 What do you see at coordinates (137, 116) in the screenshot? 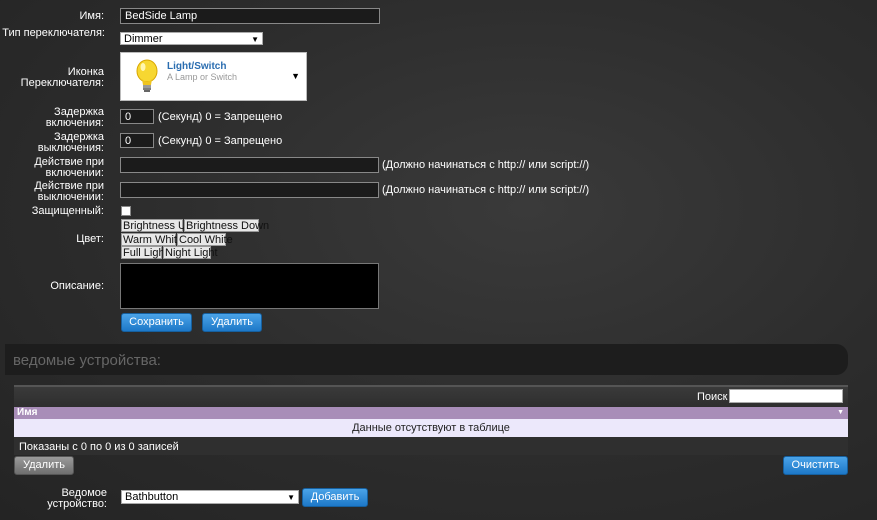
I see `on-delay-input` at bounding box center [137, 116].